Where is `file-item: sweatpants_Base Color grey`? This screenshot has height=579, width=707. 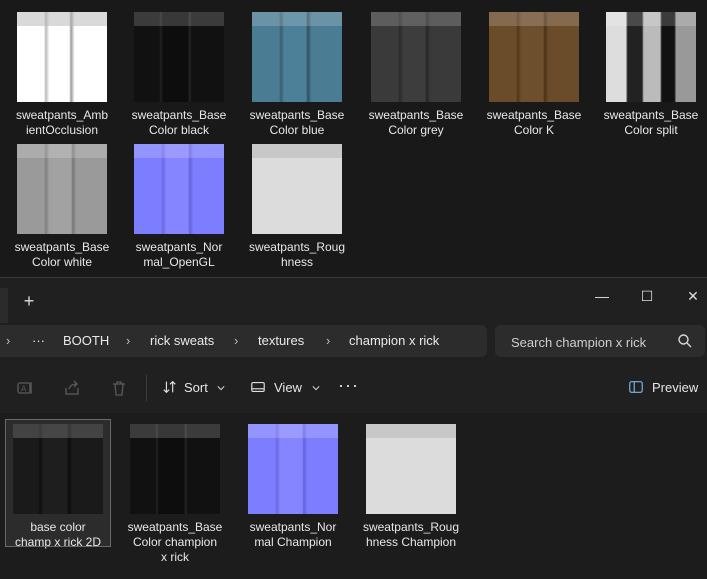
file-item: sweatpants_Base Color grey is located at coordinates (416, 75).